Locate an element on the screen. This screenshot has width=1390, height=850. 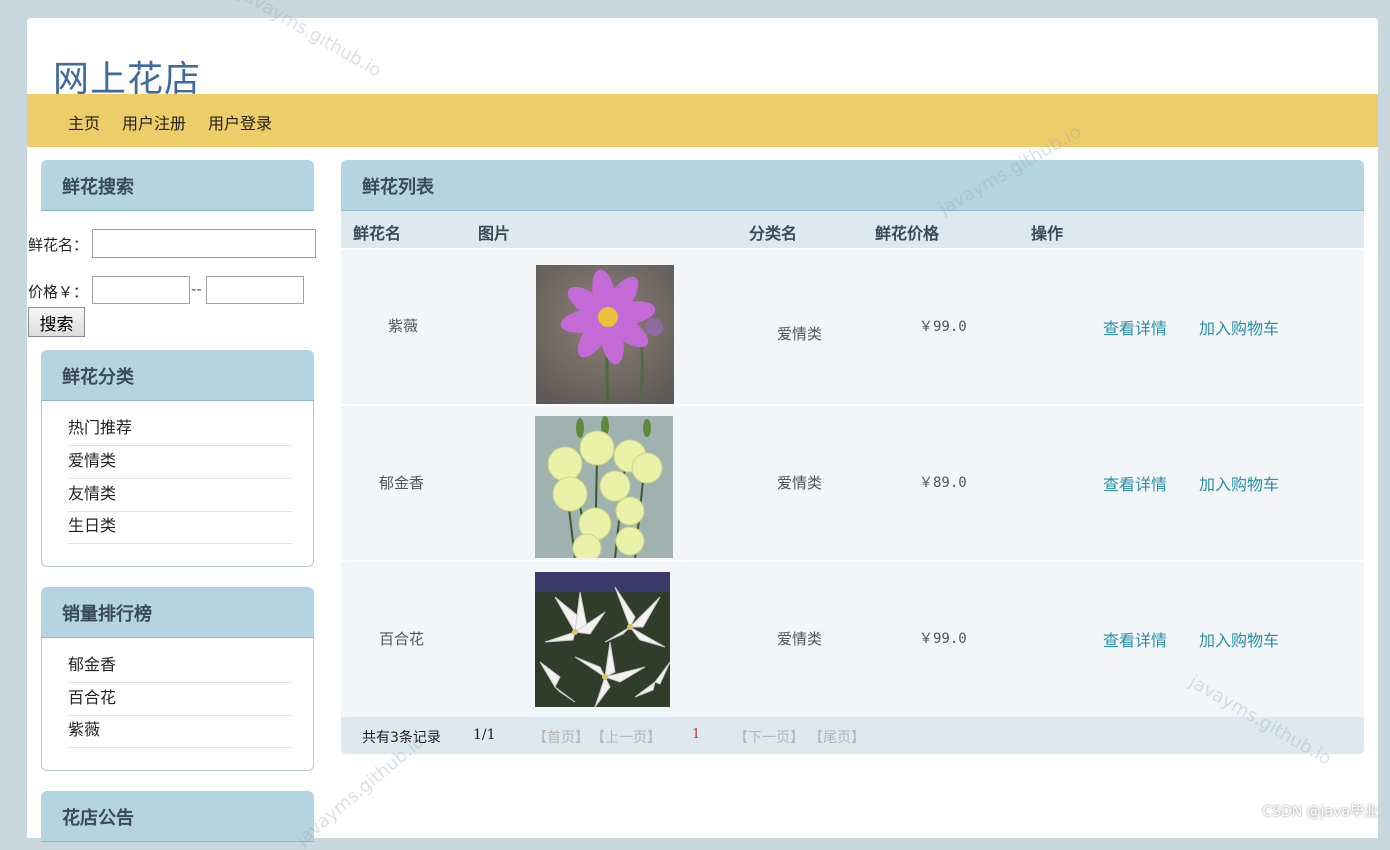
price-max-input is located at coordinates (255, 290).